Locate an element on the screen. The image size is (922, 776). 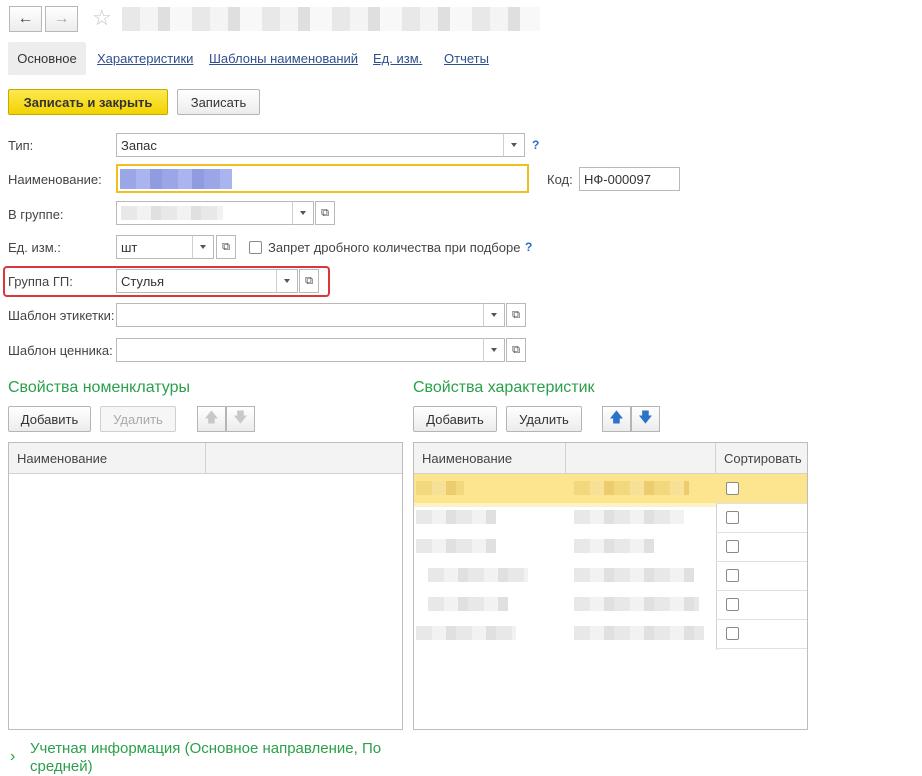
nomenclature-move-down-button: 🡇 is located at coordinates (240, 419).